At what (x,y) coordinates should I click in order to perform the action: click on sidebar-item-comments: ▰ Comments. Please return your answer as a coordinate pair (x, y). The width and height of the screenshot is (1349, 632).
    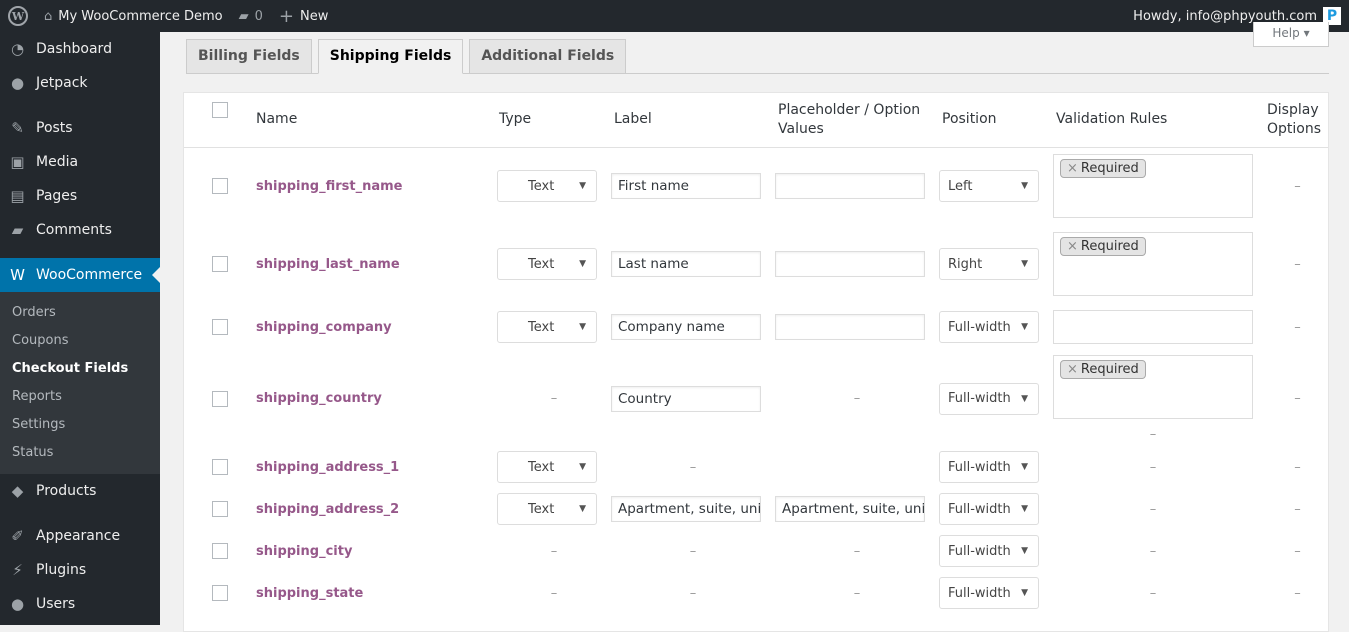
    Looking at the image, I should click on (80, 230).